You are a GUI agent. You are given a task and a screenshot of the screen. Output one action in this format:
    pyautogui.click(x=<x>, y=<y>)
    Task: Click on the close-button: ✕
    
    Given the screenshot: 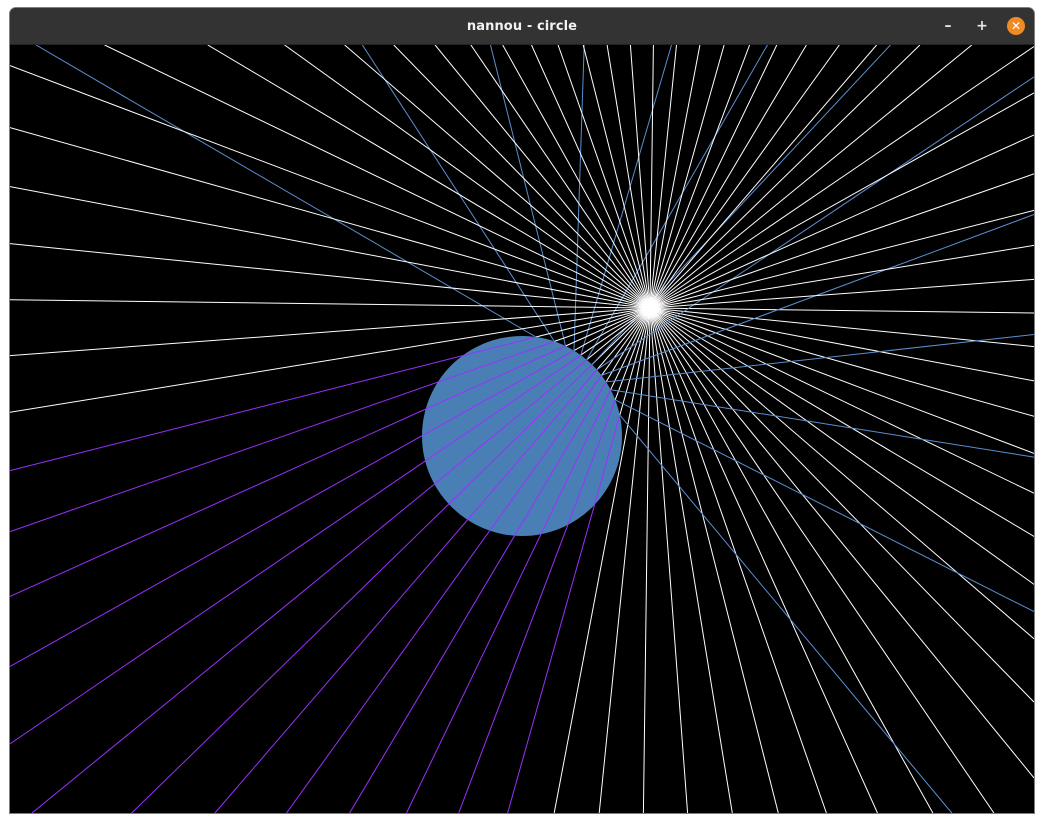 What is the action you would take?
    pyautogui.click(x=1016, y=26)
    